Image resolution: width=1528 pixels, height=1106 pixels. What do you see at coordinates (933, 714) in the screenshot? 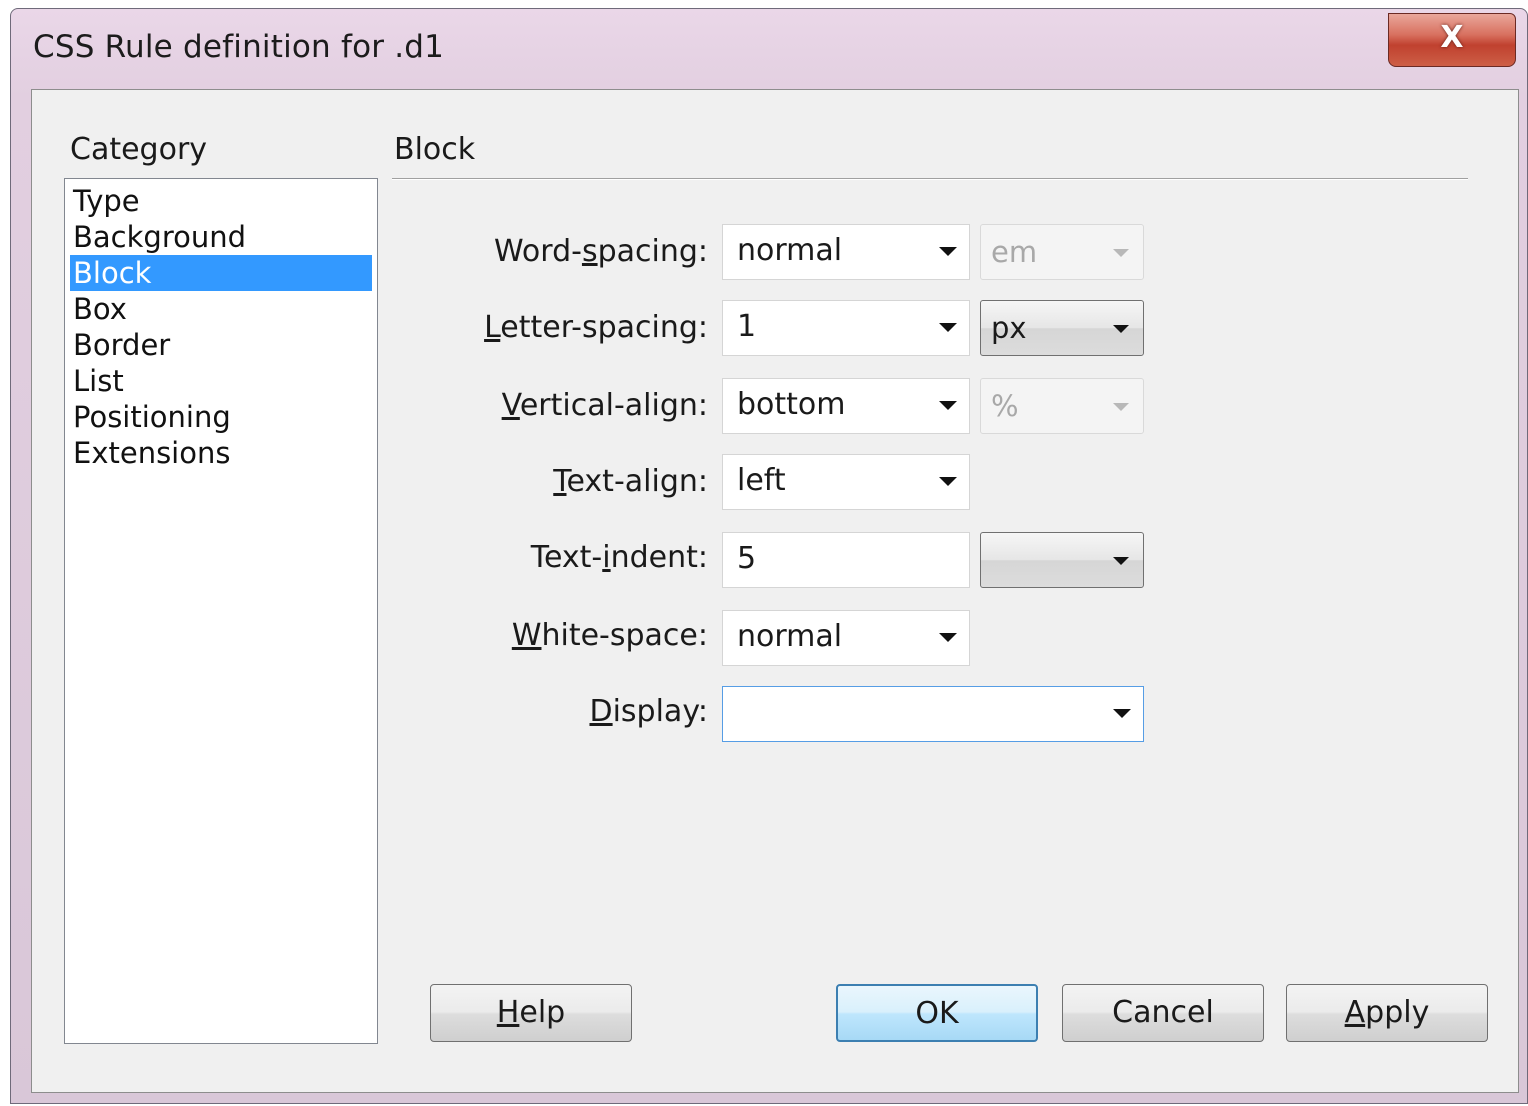
I see `display-select` at bounding box center [933, 714].